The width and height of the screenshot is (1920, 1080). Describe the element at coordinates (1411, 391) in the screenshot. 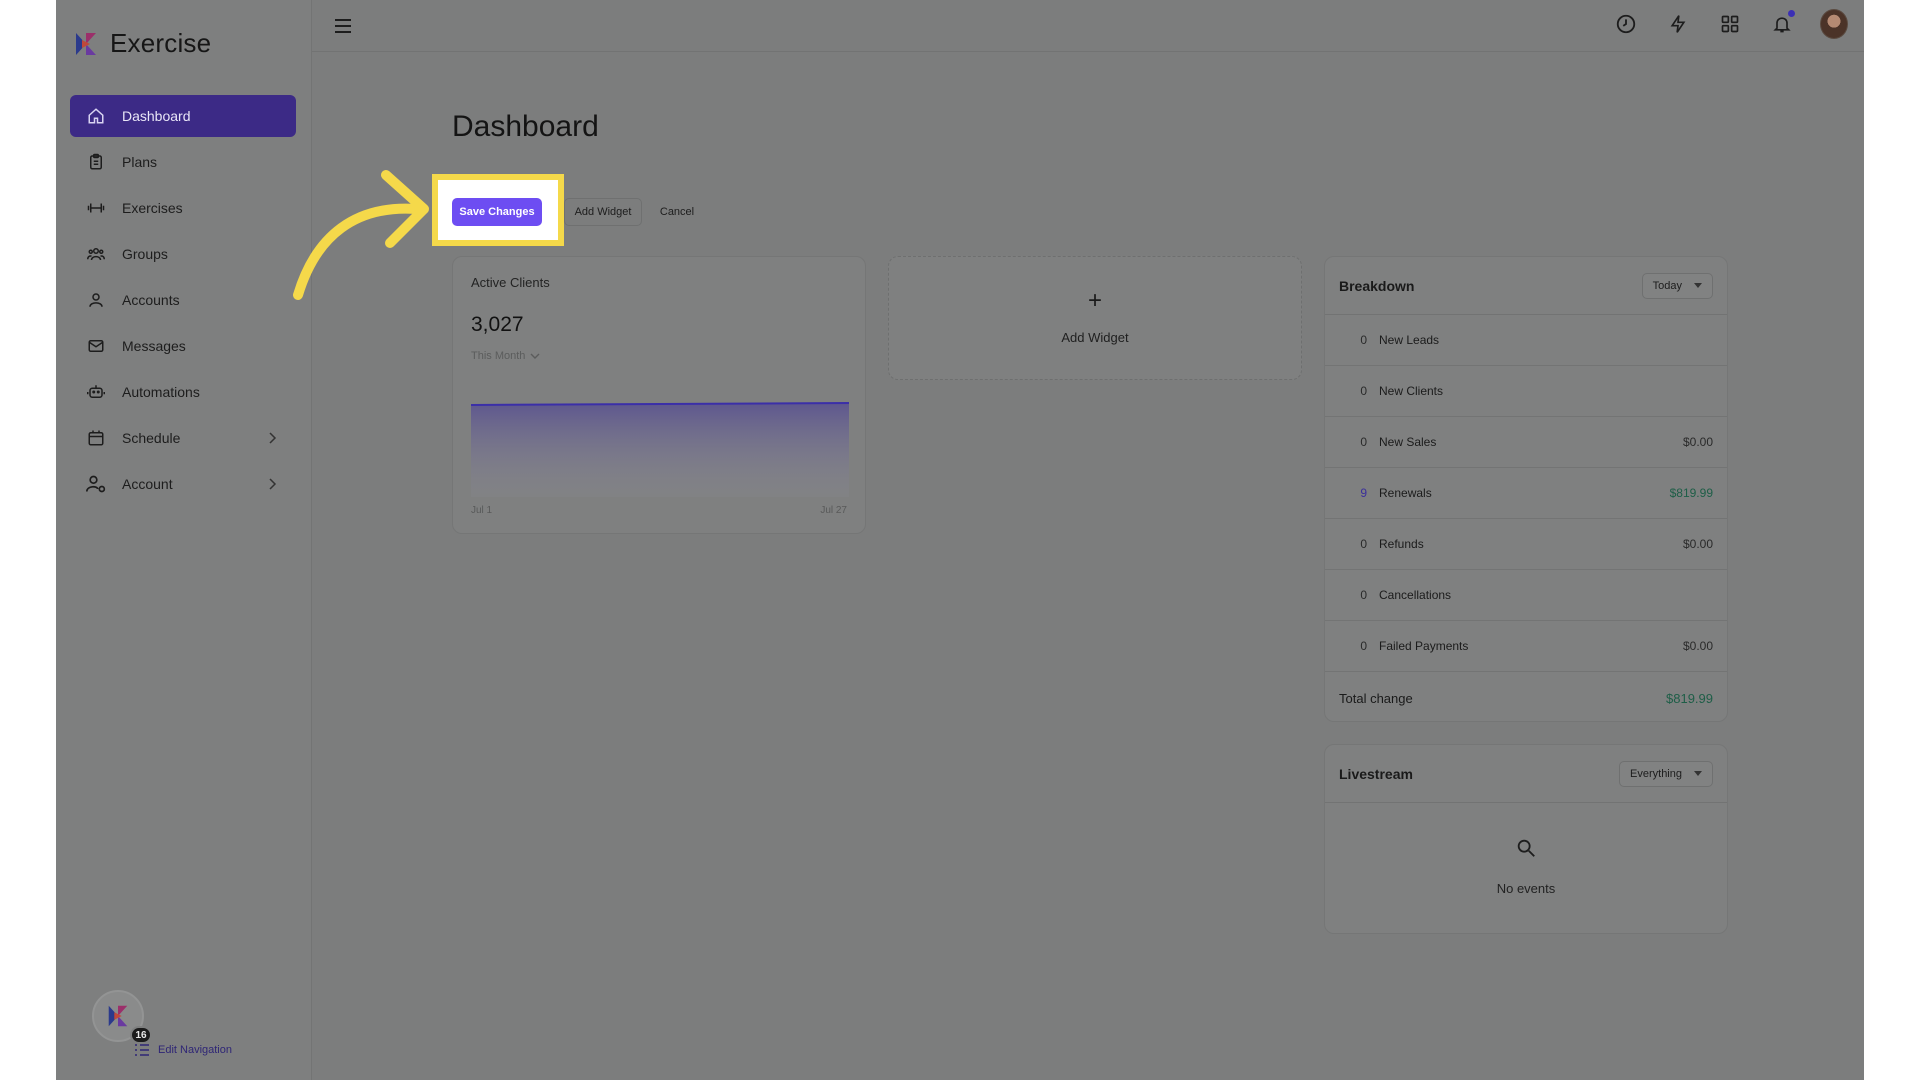

I see `row-label: New Clients` at that location.